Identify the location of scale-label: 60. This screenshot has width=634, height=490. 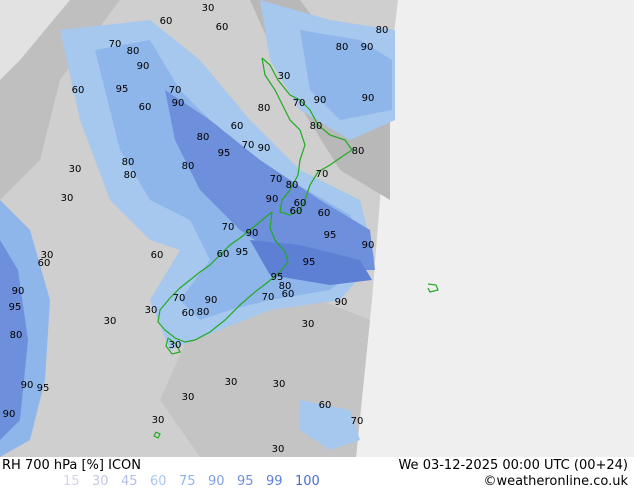
(158, 481).